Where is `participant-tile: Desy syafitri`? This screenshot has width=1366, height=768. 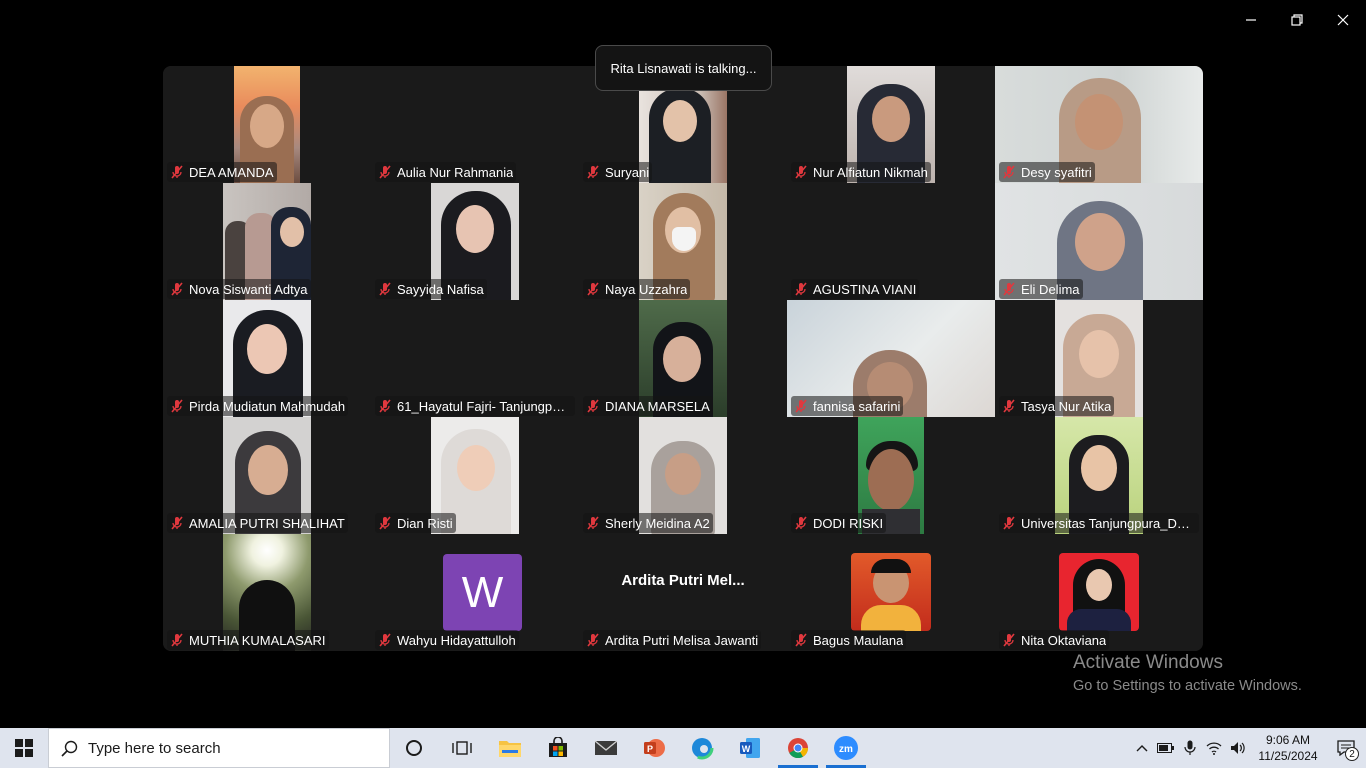
participant-tile: Desy syafitri is located at coordinates (1099, 124).